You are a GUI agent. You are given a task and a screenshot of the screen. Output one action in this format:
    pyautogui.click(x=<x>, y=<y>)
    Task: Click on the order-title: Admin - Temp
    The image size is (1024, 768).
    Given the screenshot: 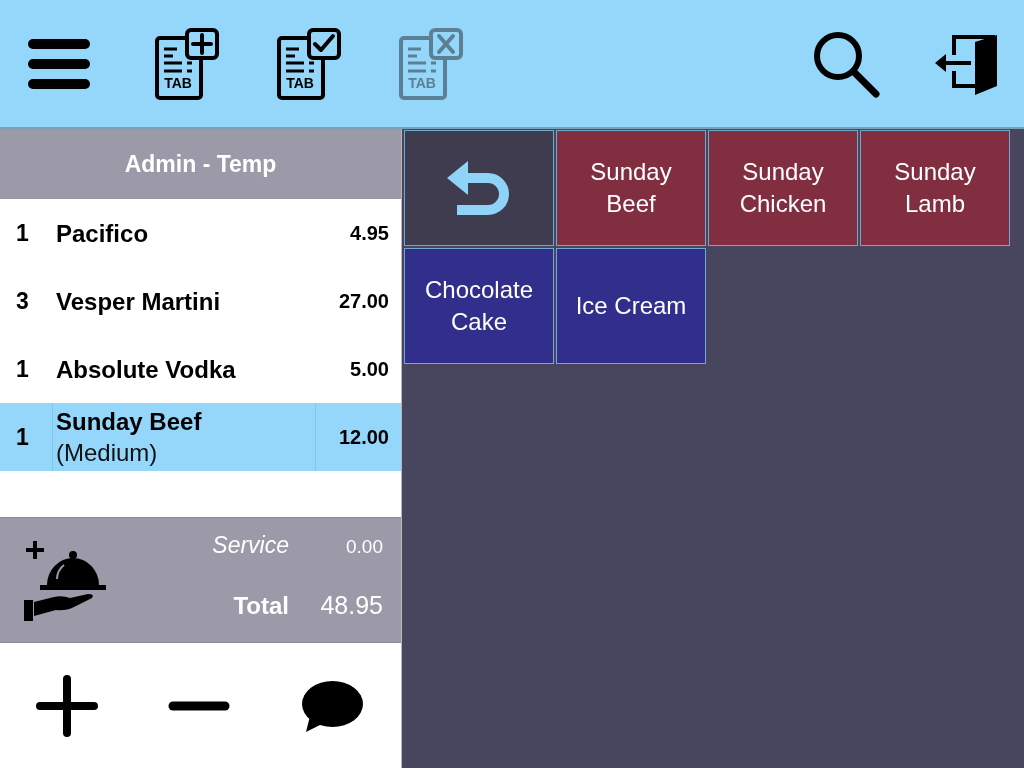 What is the action you would take?
    pyautogui.click(x=200, y=164)
    